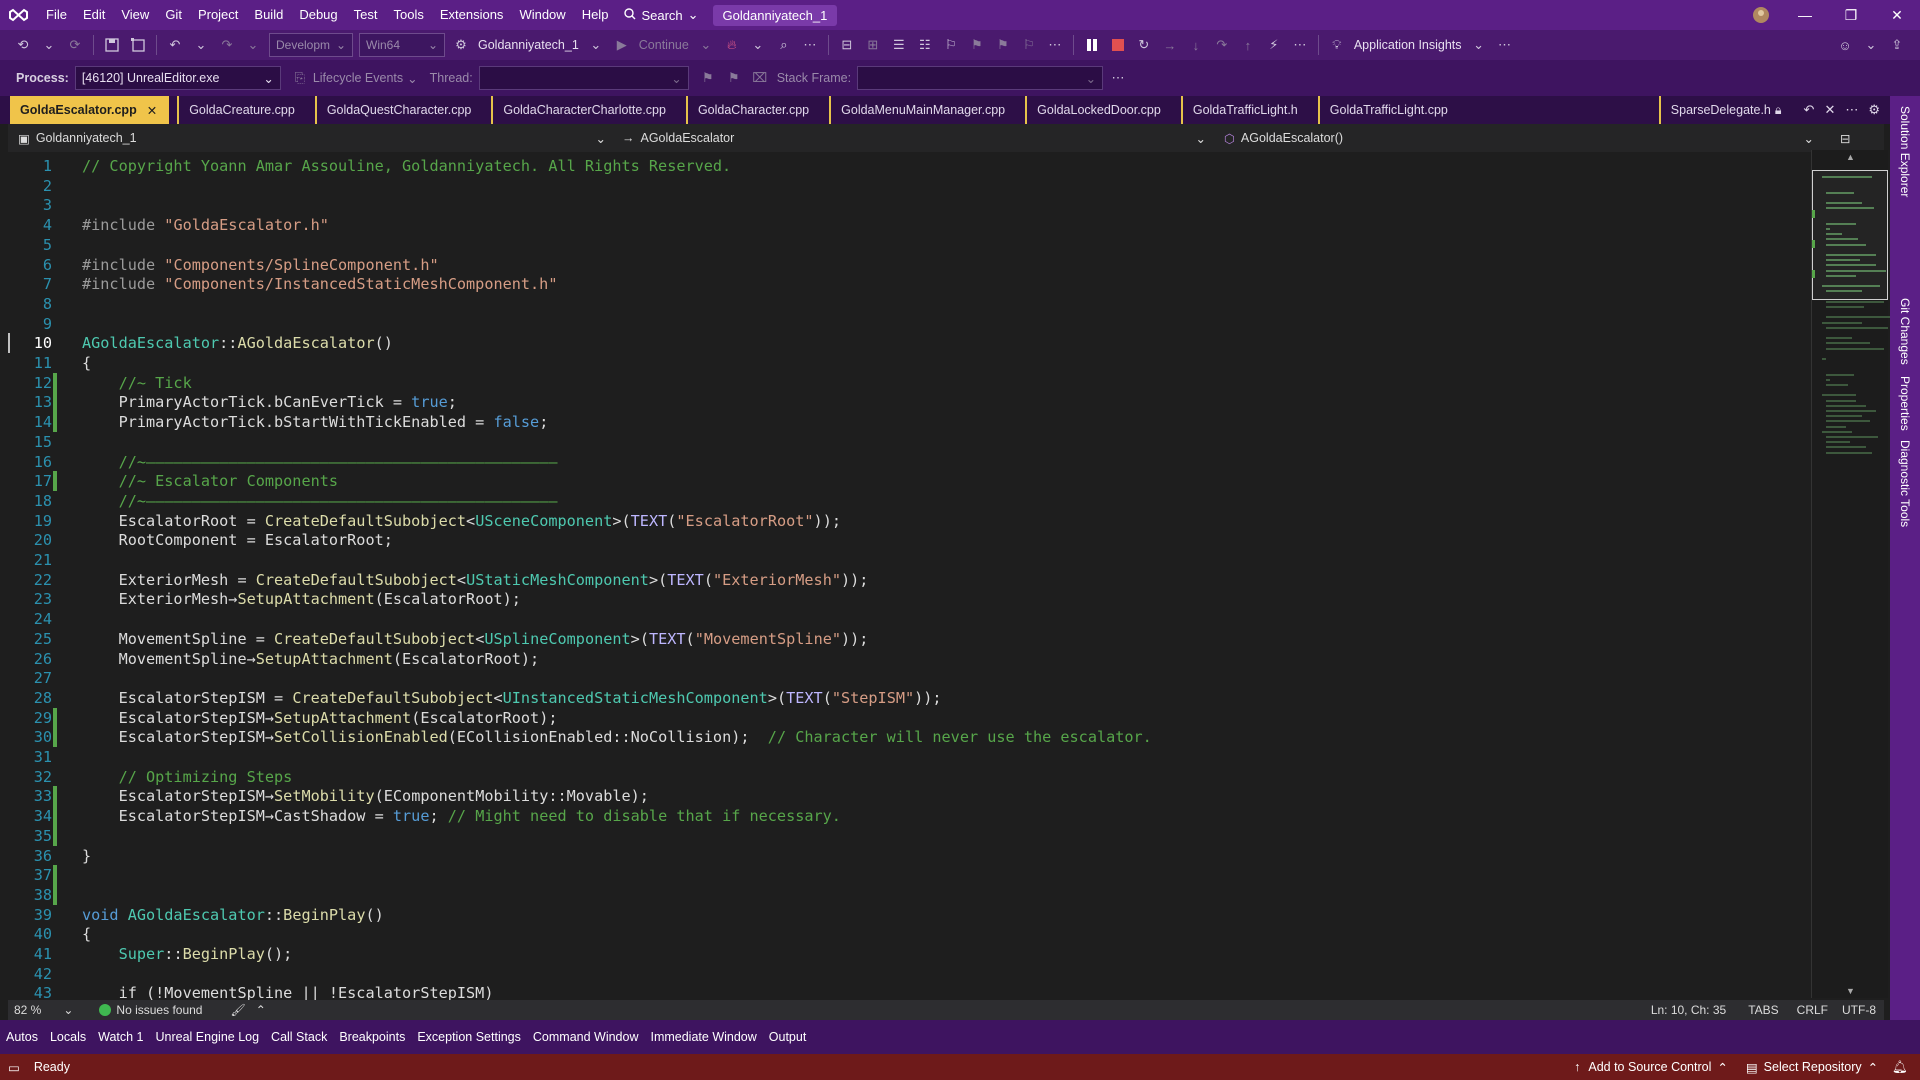  I want to click on tab-locals: Locals, so click(68, 1037).